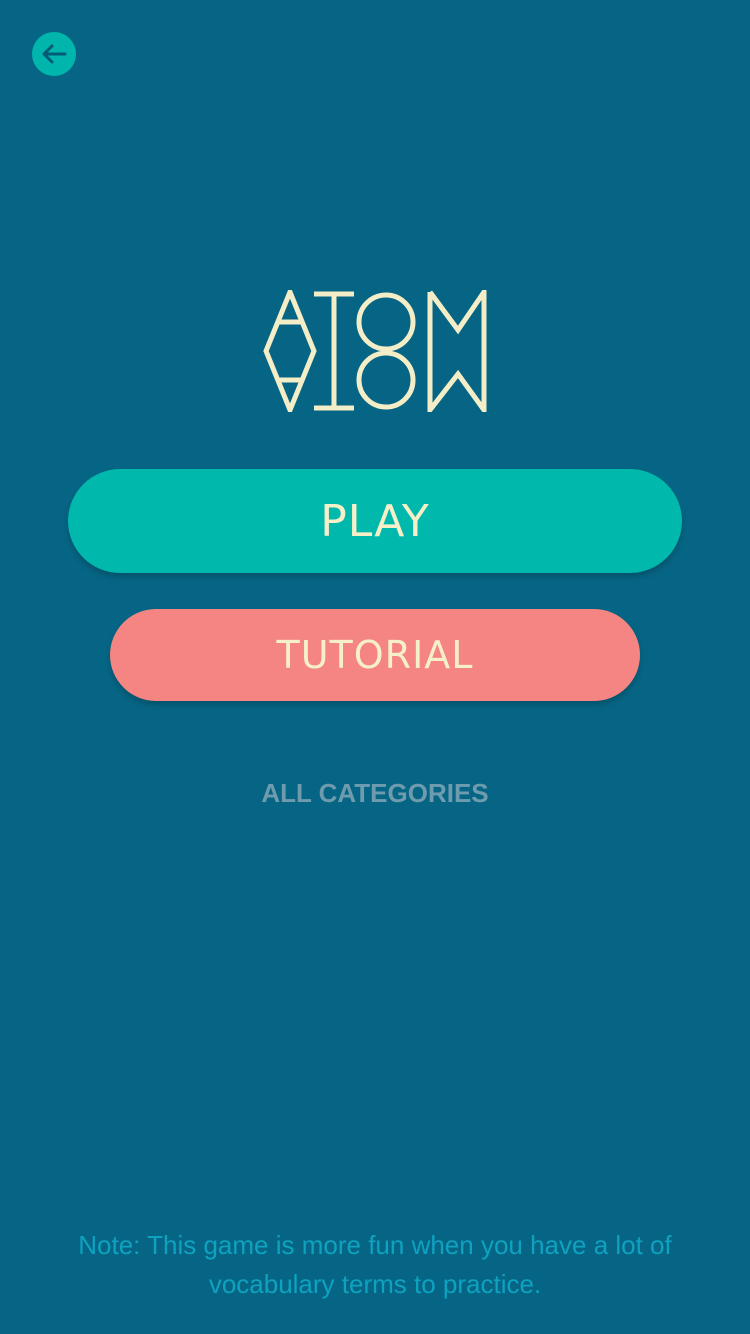 This screenshot has height=1334, width=750. What do you see at coordinates (375, 655) in the screenshot?
I see `tutorial-button: TUTORIAL` at bounding box center [375, 655].